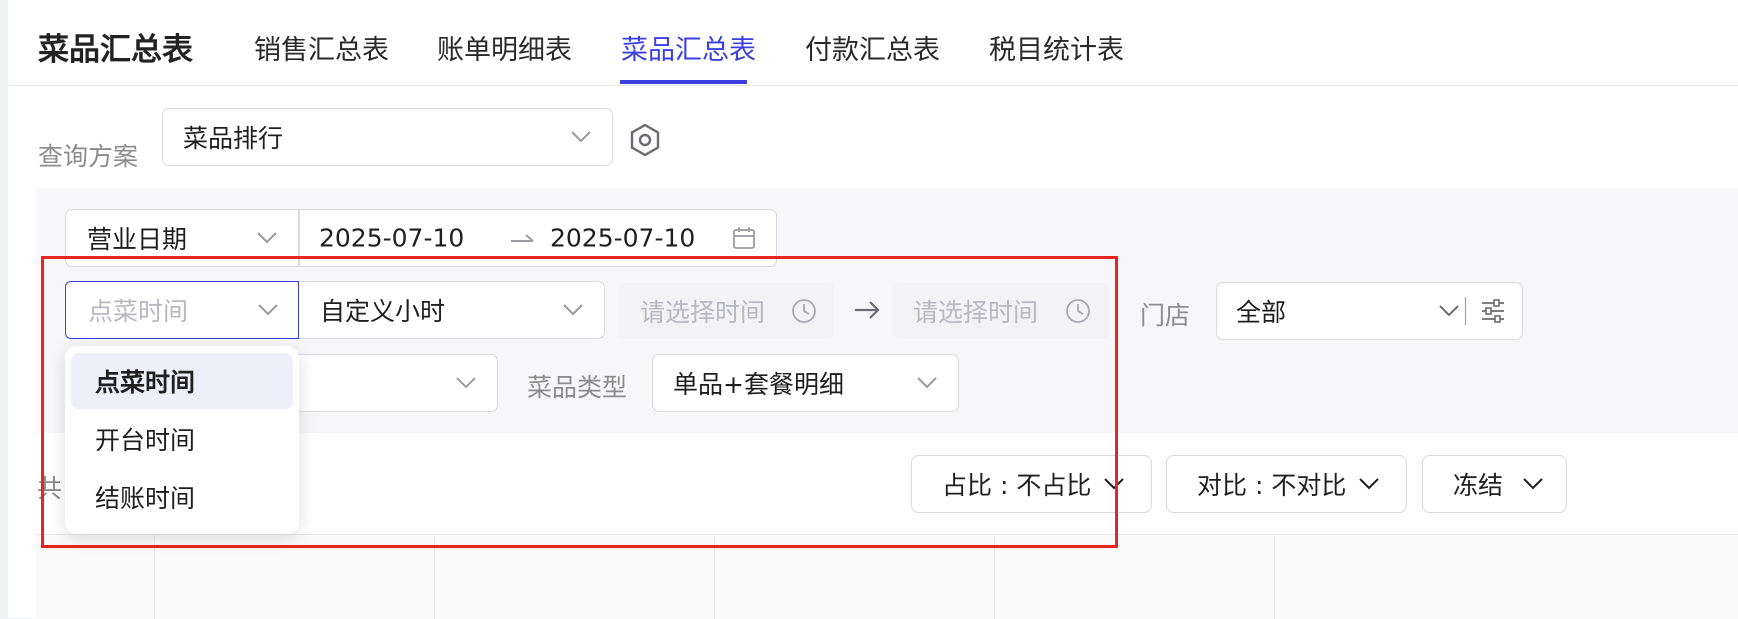 Image resolution: width=1738 pixels, height=619 pixels. What do you see at coordinates (452, 310) in the screenshot?
I see `time-range-mode-select: 自定义小时` at bounding box center [452, 310].